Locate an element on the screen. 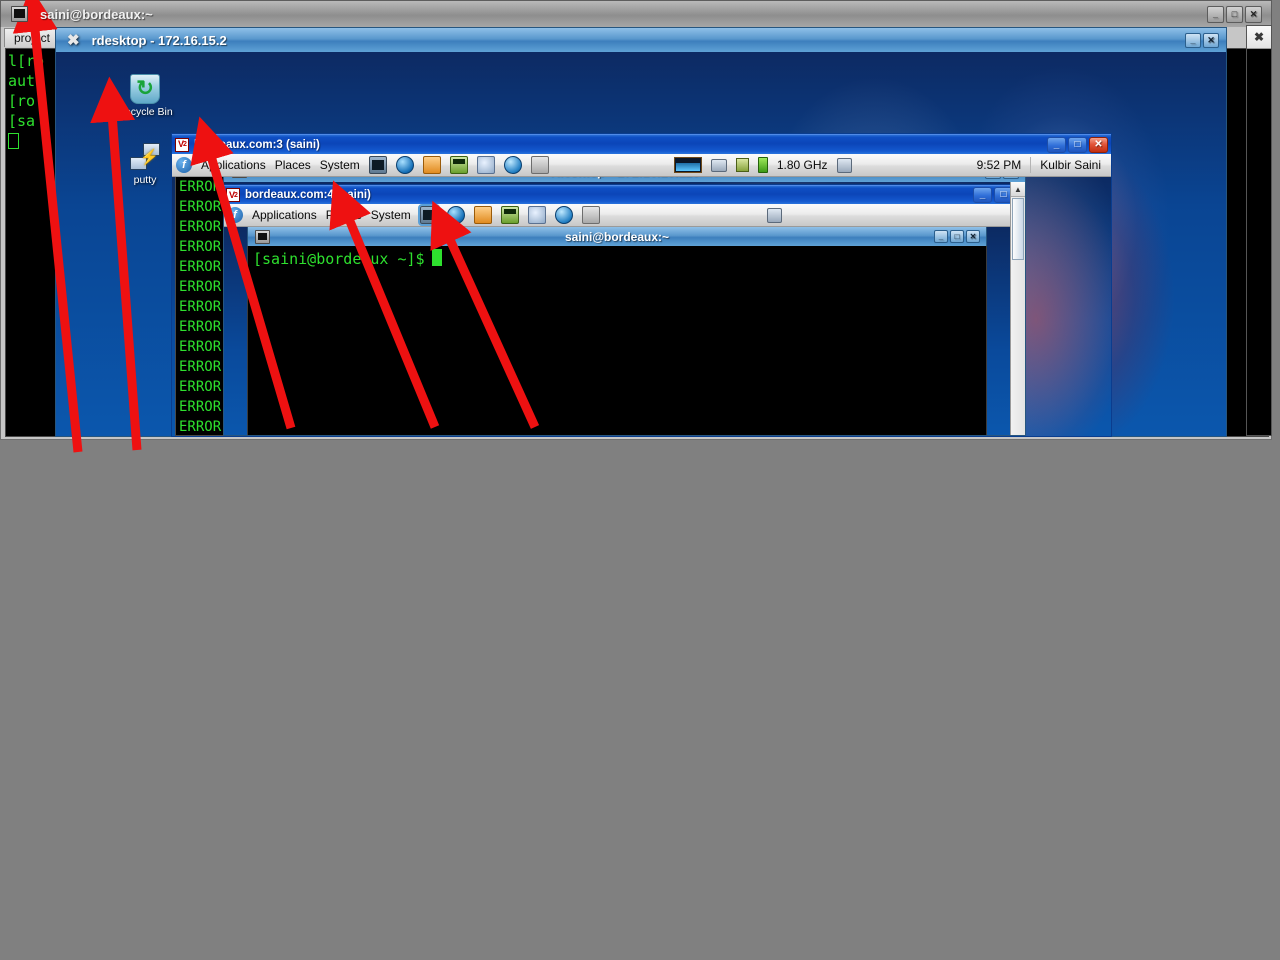 The width and height of the screenshot is (1280, 960). local-terminal-titlebar: saini@bordeaux:~ _ □ ✕ is located at coordinates (636, 13).